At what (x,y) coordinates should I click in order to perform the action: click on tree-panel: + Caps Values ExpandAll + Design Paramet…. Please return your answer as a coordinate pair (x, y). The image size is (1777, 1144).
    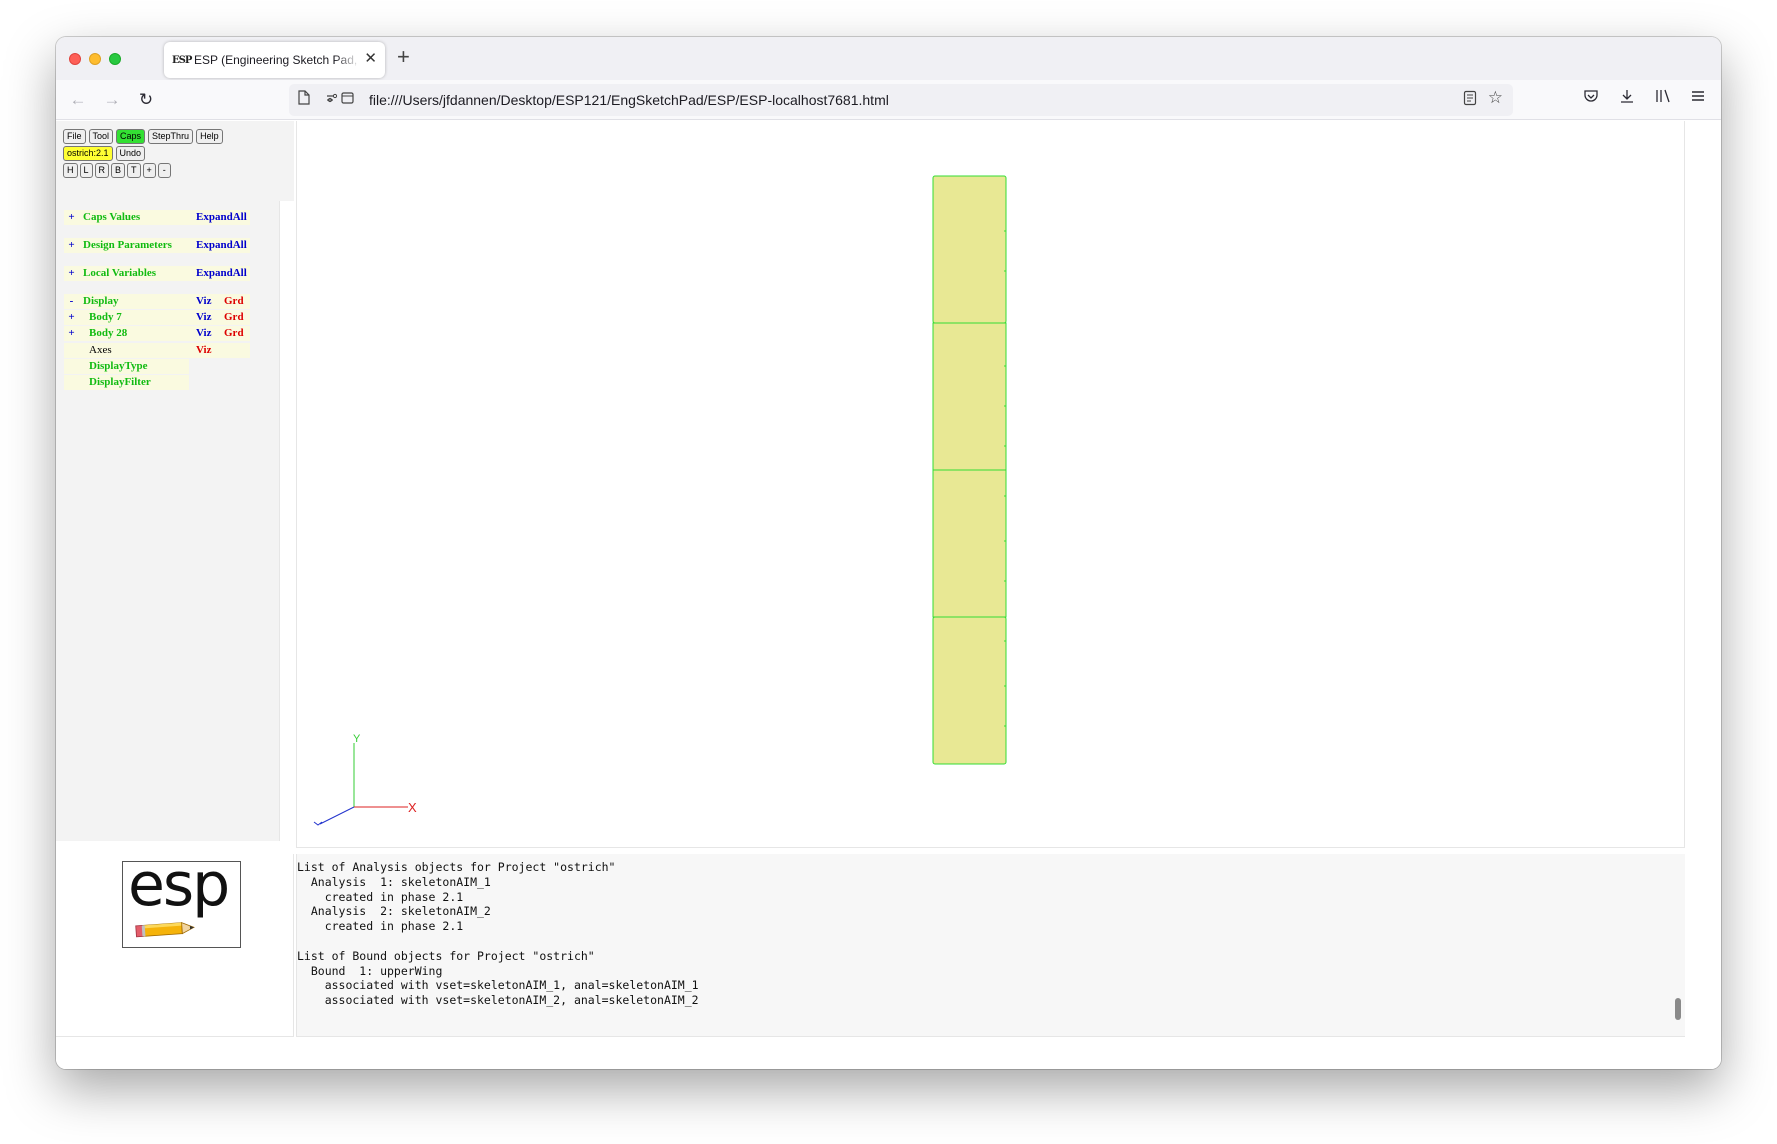
    Looking at the image, I should click on (168, 521).